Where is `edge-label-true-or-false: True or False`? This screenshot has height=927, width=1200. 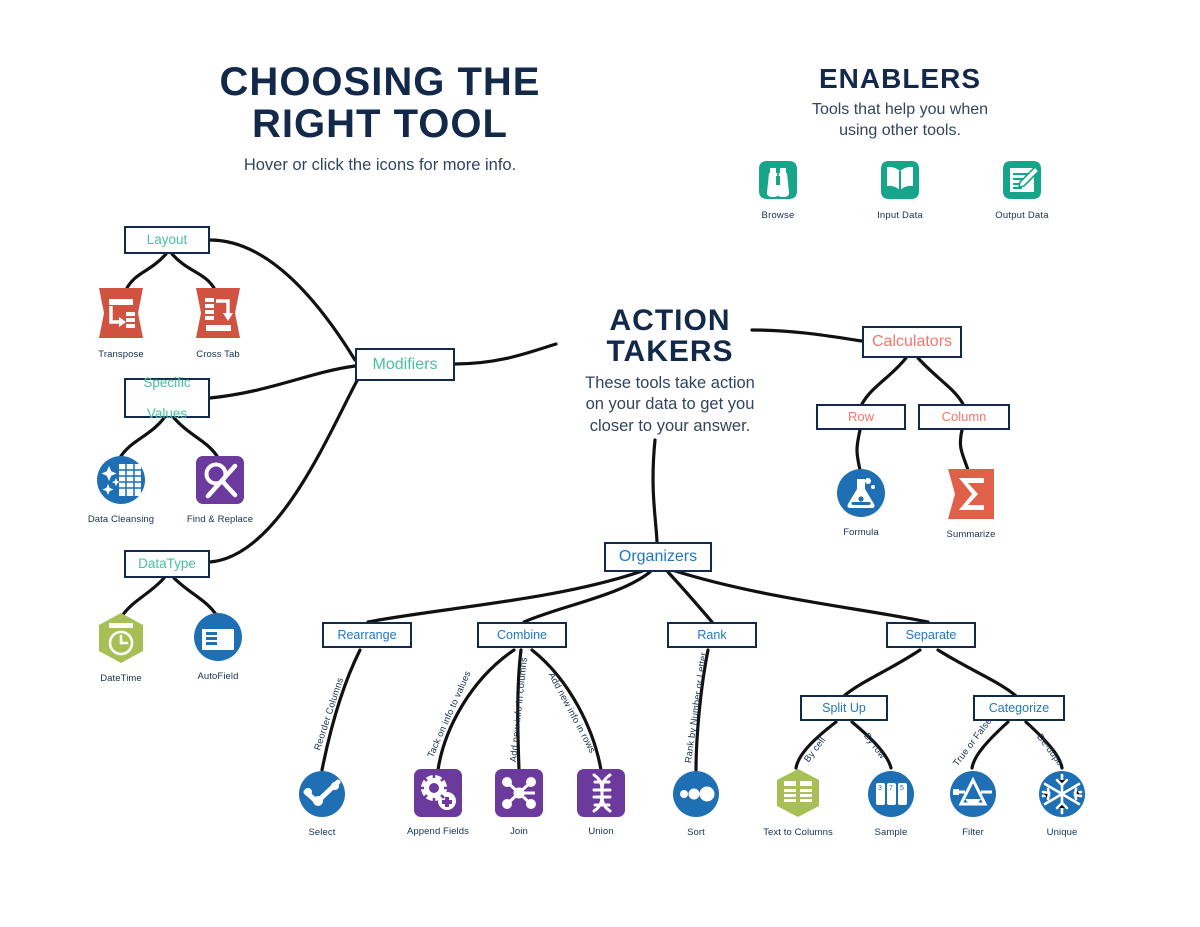 edge-label-true-or-false: True or False is located at coordinates (972, 742).